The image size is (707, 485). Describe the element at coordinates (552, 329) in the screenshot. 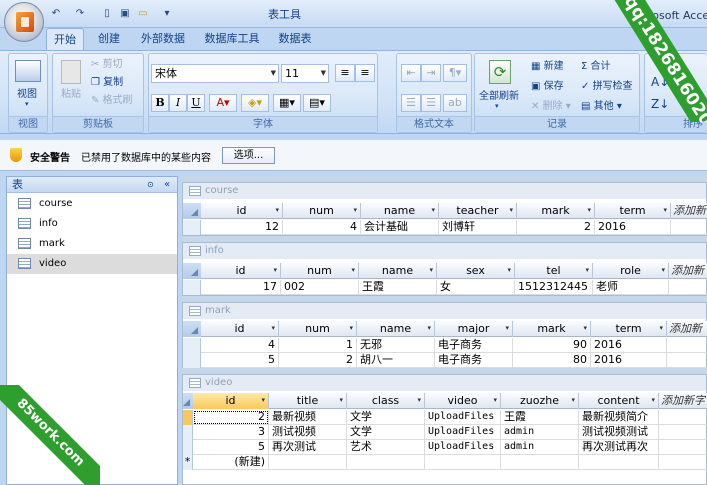

I see `column-header: mark ▾` at that location.